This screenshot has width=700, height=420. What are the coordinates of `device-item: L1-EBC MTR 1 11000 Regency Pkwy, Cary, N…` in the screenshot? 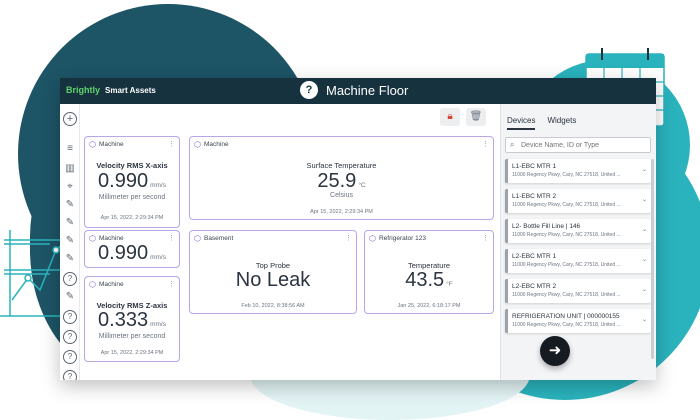 It's located at (578, 171).